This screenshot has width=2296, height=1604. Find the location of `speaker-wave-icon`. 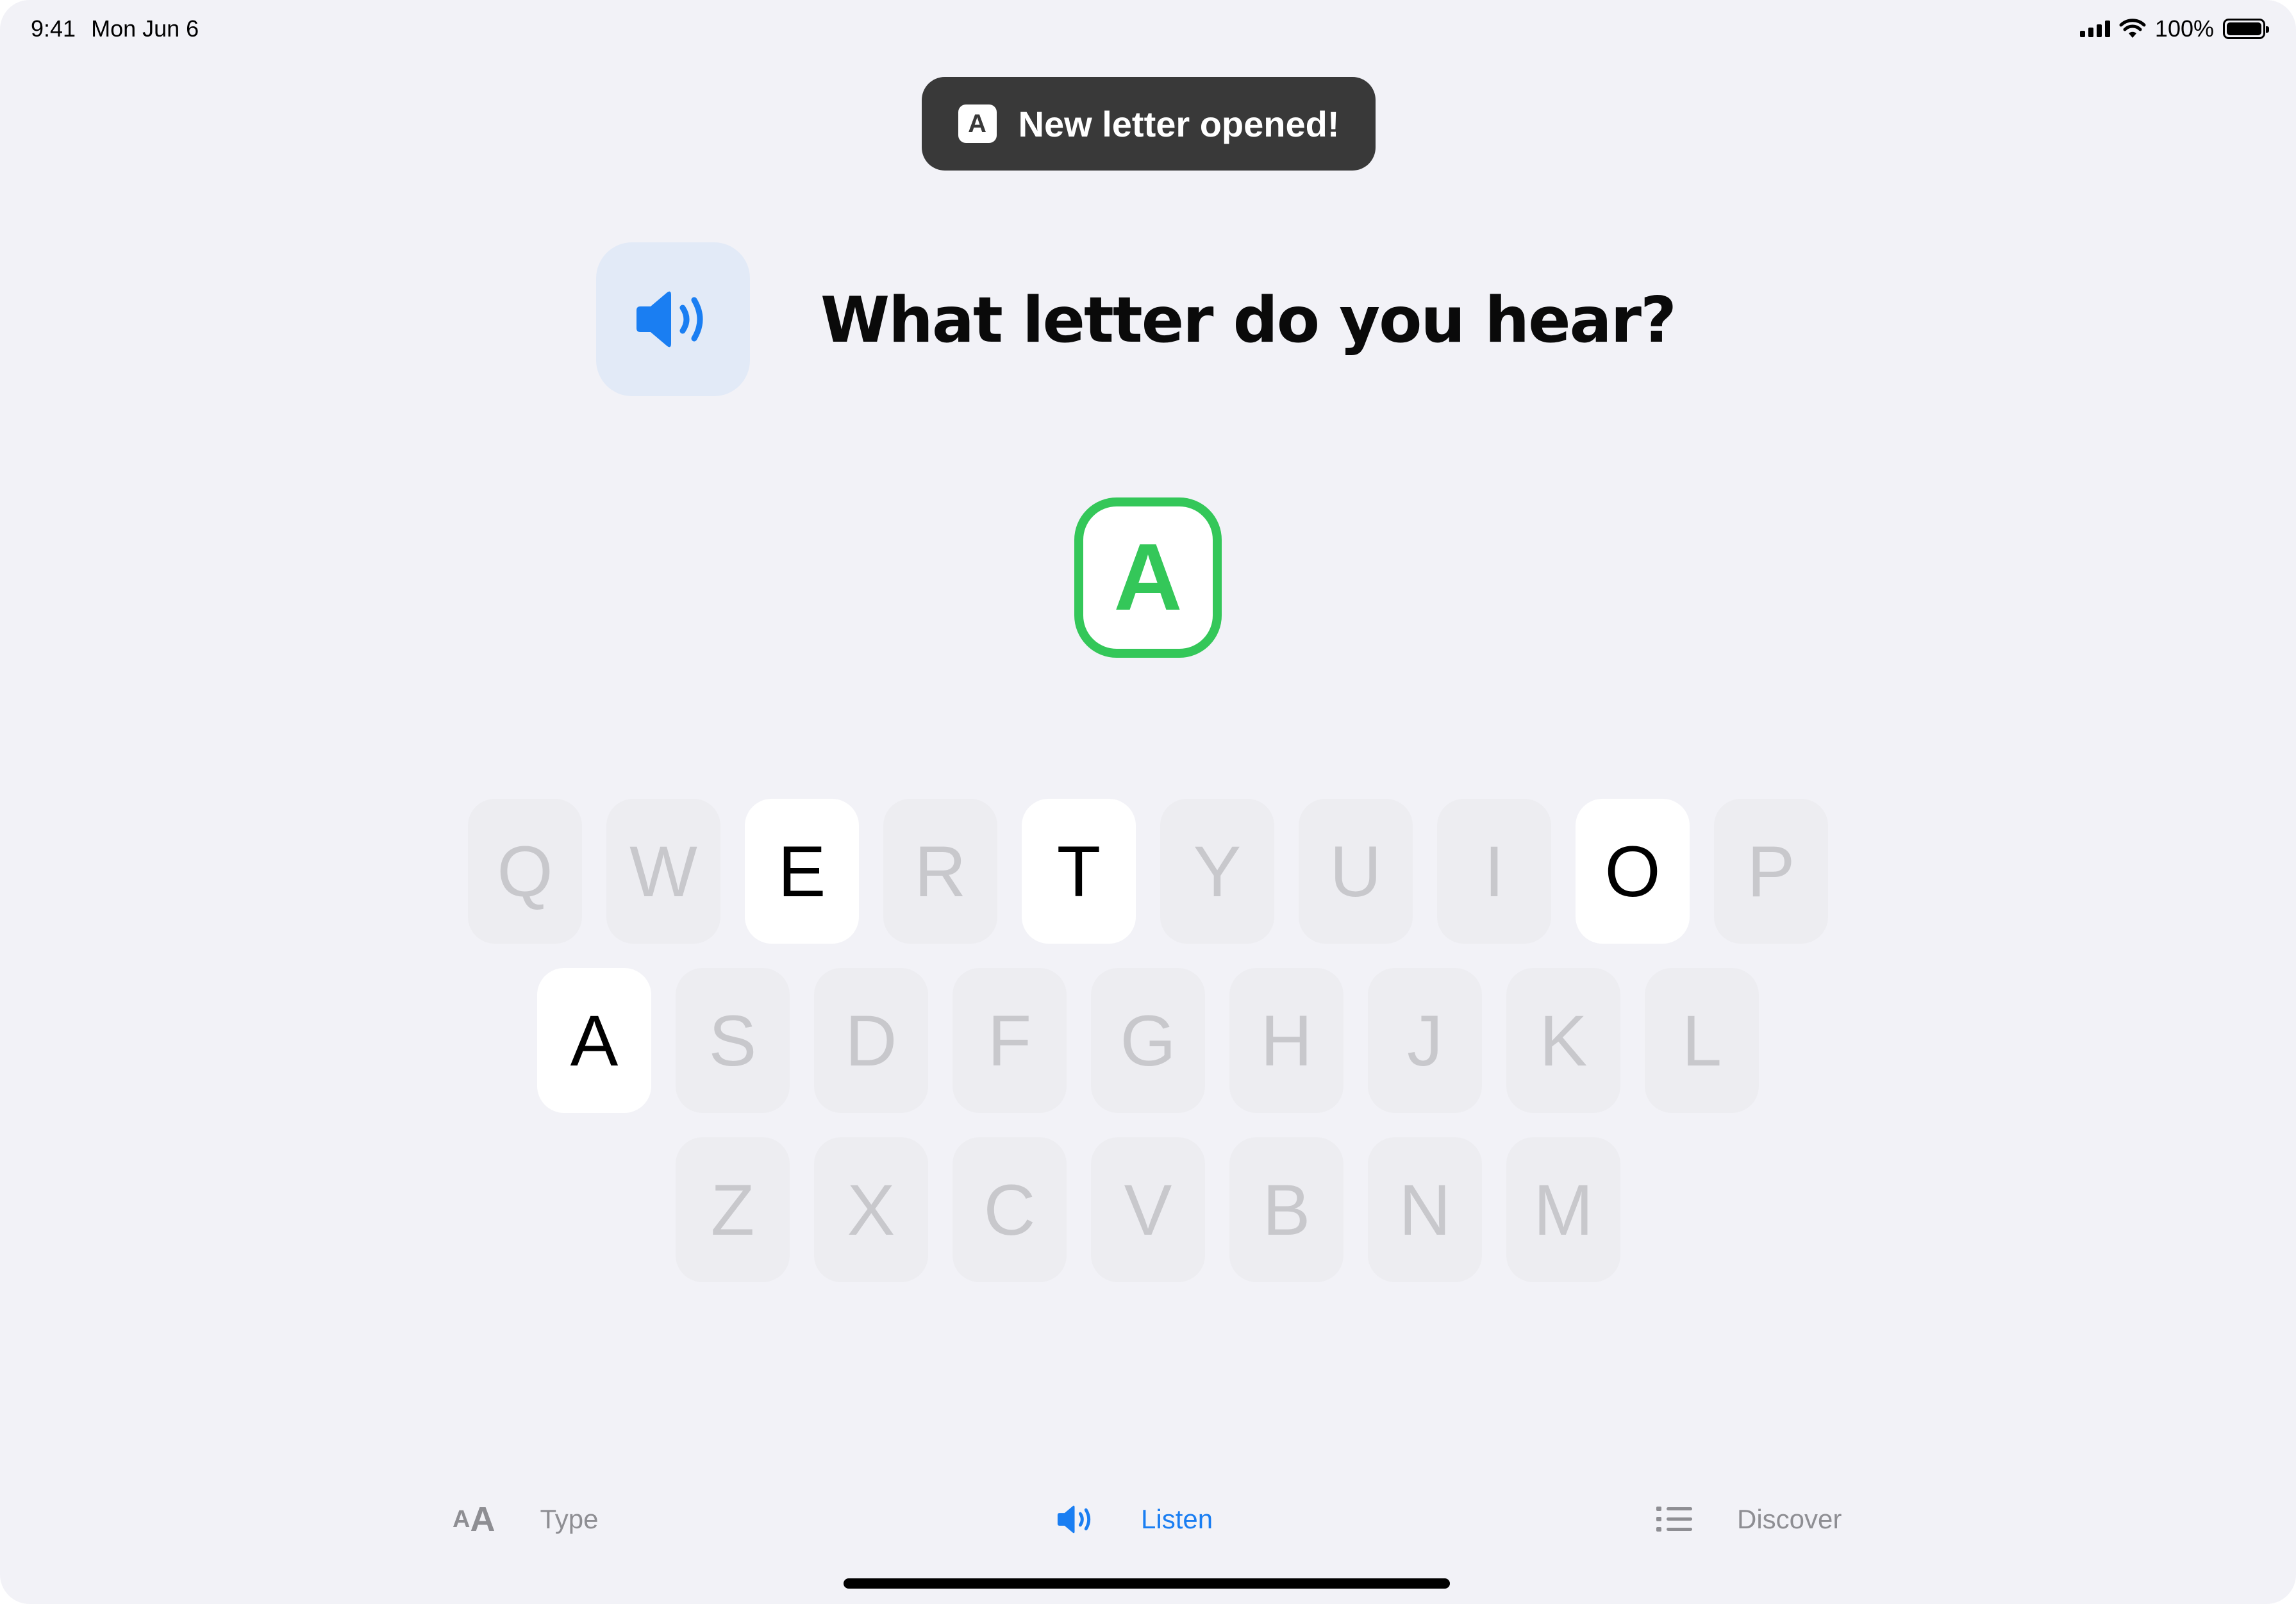

speaker-wave-icon is located at coordinates (669, 319).